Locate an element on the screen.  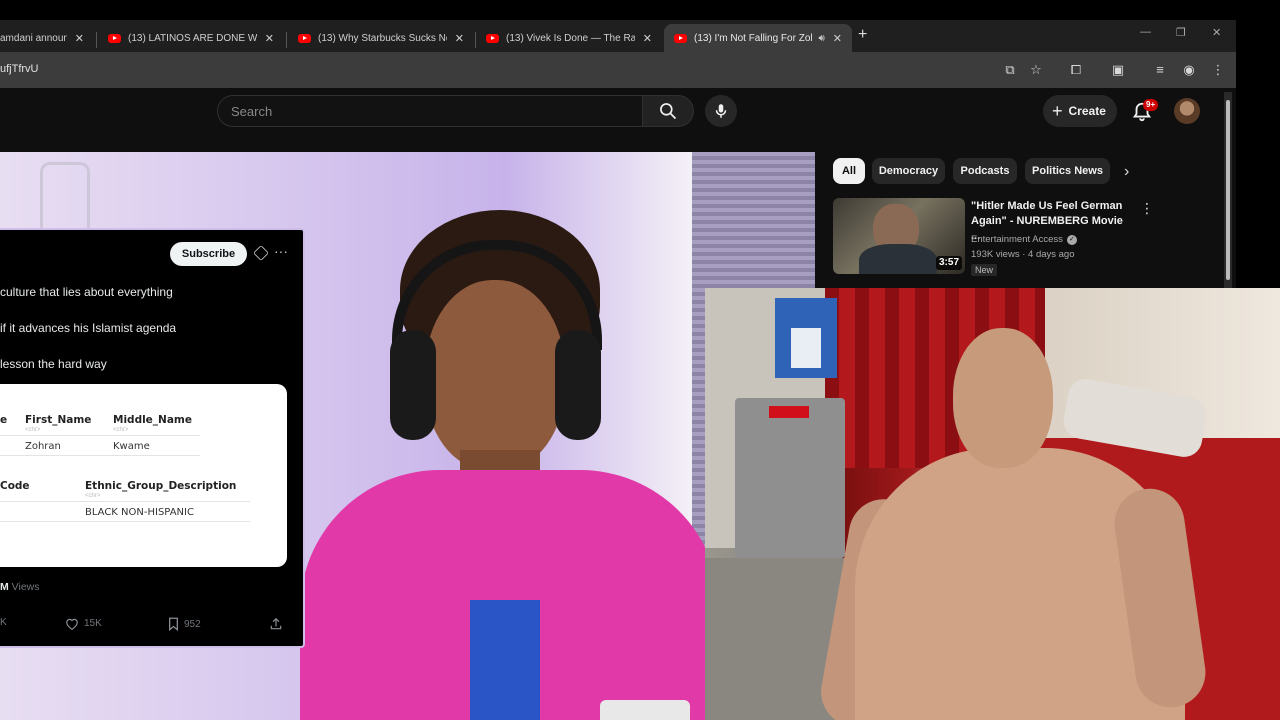
microphone-object is located at coordinates (645, 710).